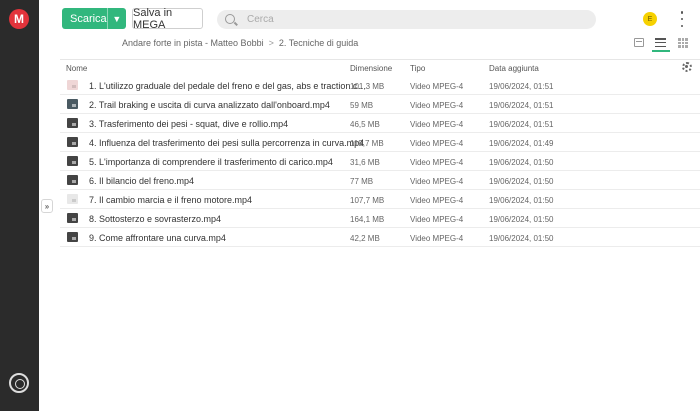 The image size is (700, 411). Describe the element at coordinates (365, 162) in the screenshot. I see `file-size: 31,6 MB` at that location.